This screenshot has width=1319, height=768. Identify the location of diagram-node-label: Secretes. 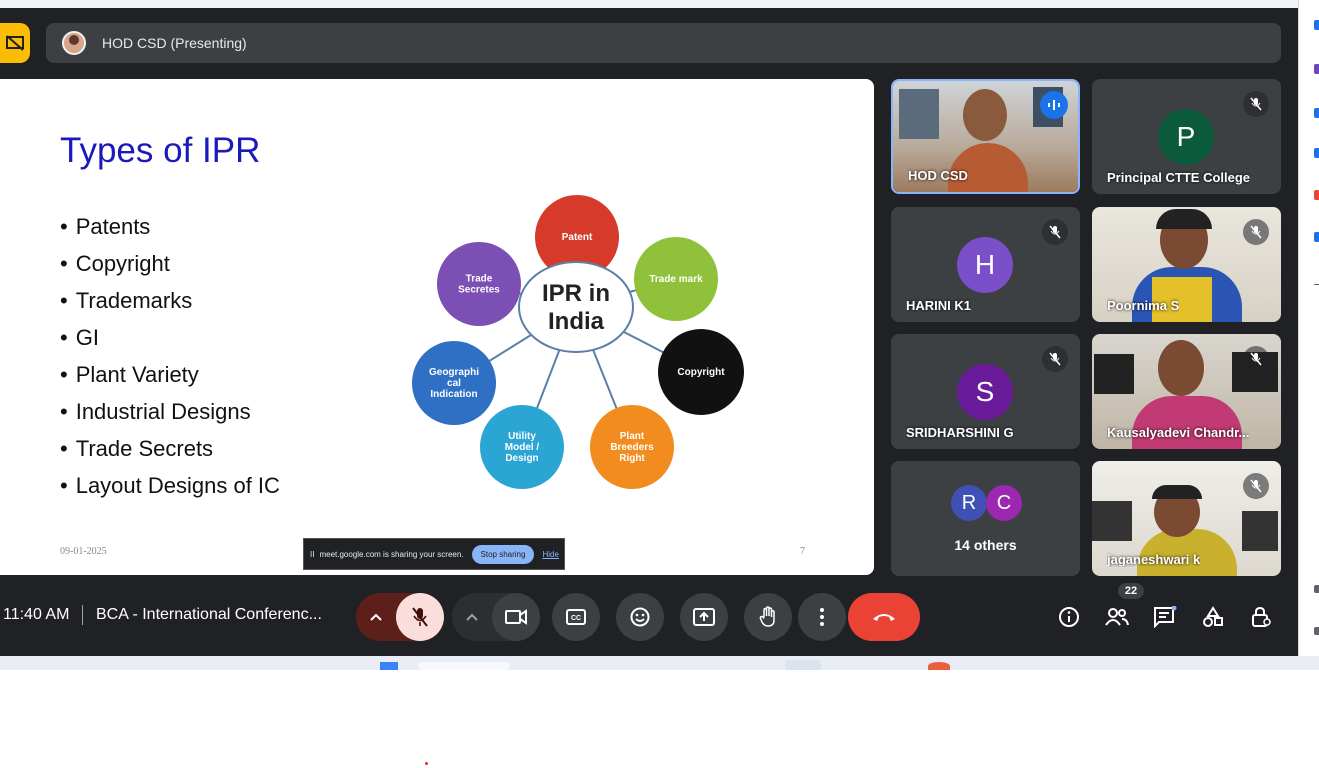
(479, 290).